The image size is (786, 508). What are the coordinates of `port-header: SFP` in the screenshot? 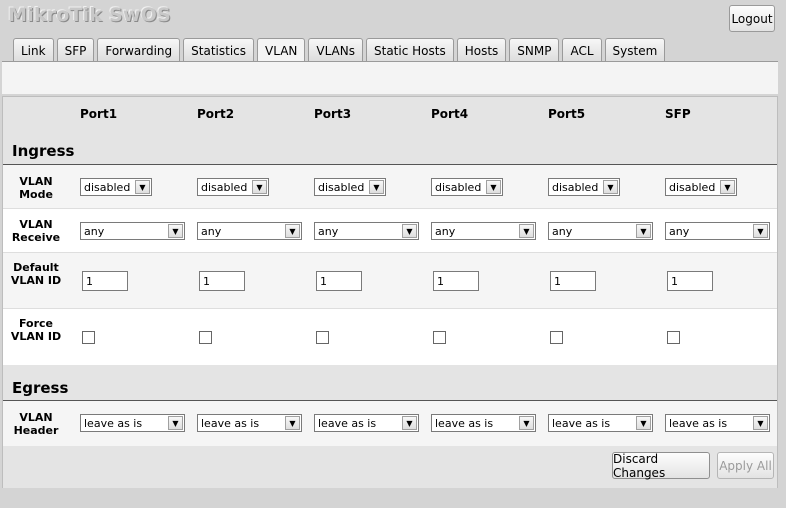 It's located at (678, 114).